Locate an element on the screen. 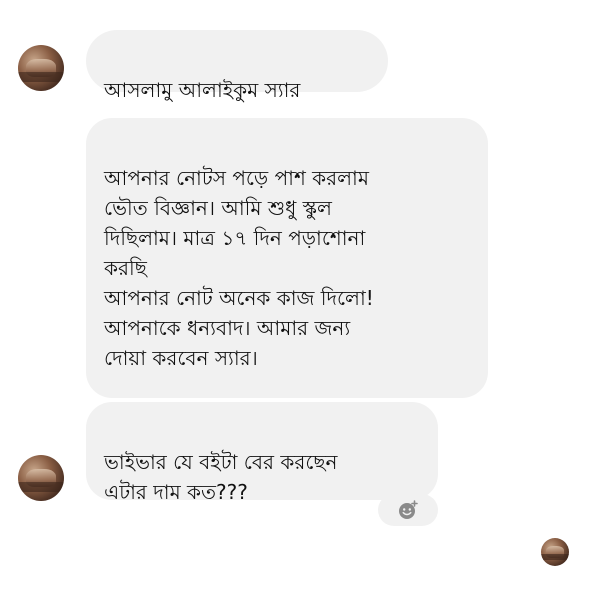 Image resolution: width=600 pixels, height=600 pixels. add-reaction-button is located at coordinates (408, 510).